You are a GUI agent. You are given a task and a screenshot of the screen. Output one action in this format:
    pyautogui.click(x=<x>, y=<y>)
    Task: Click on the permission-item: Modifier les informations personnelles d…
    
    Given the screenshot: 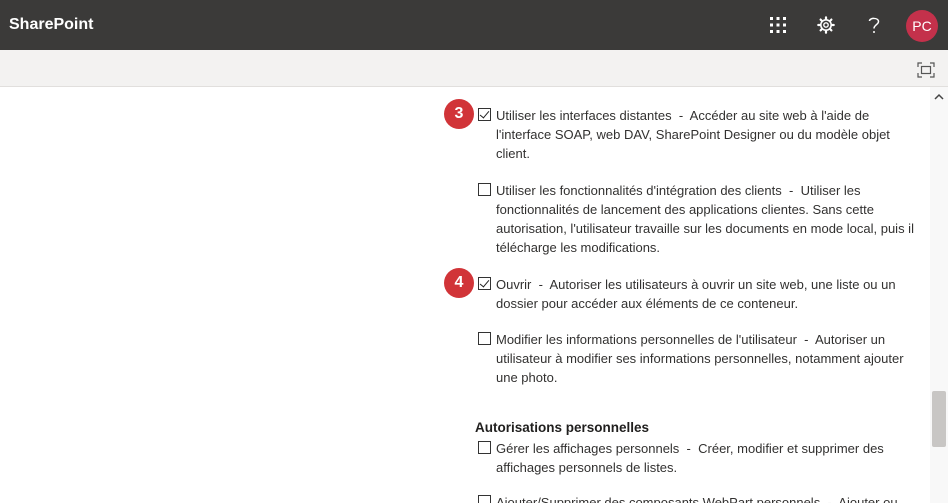 What is the action you would take?
    pyautogui.click(x=700, y=358)
    